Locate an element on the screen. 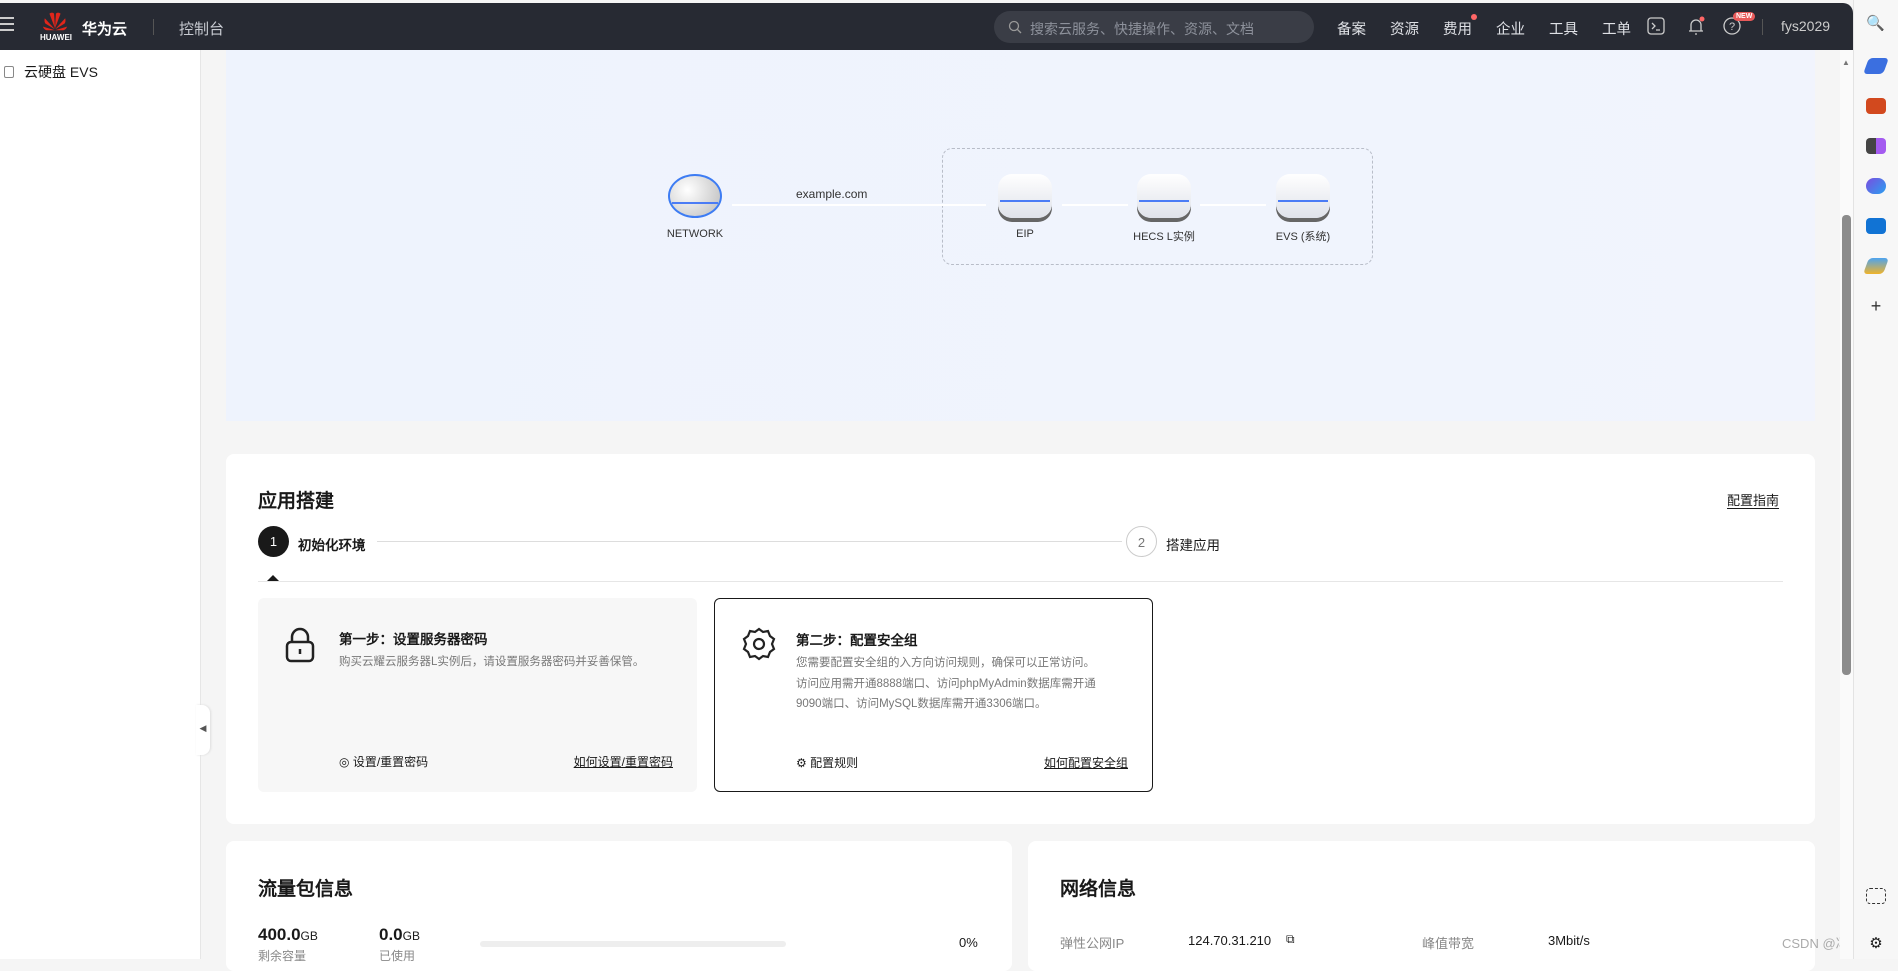  scrollbar: ▲ is located at coordinates (1846, 504).